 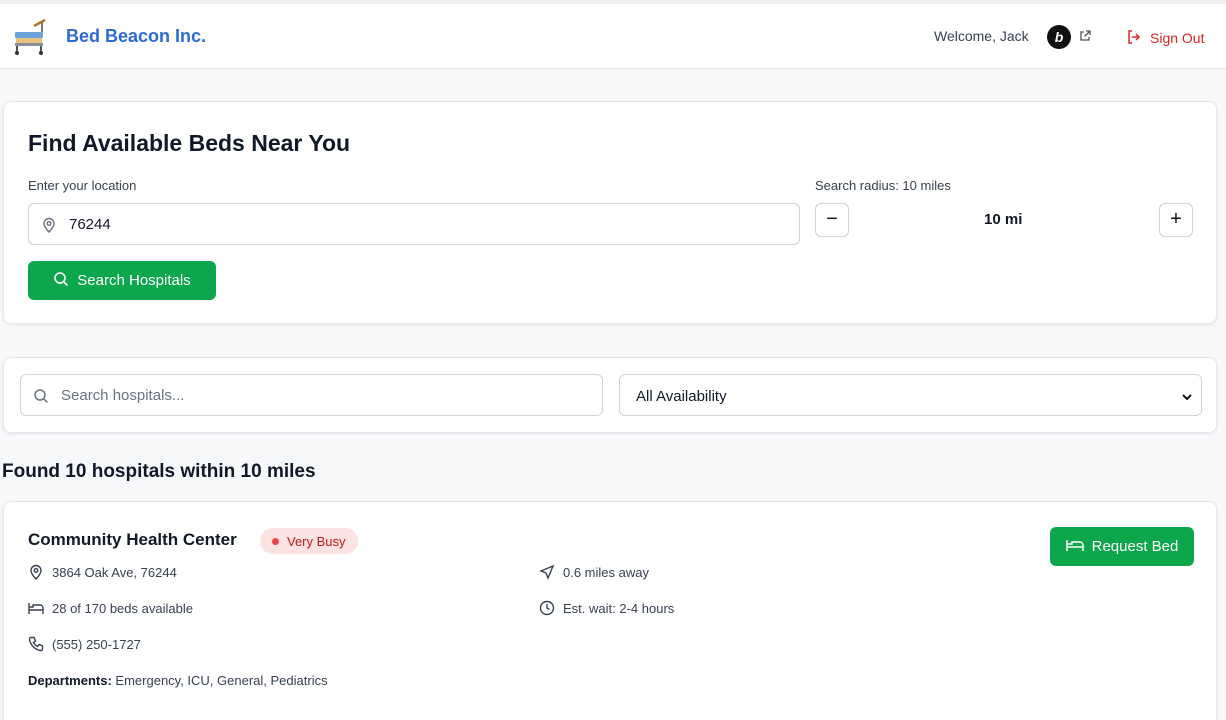 What do you see at coordinates (610, 395) in the screenshot?
I see `filter-card: Search hospitals... All Availability` at bounding box center [610, 395].